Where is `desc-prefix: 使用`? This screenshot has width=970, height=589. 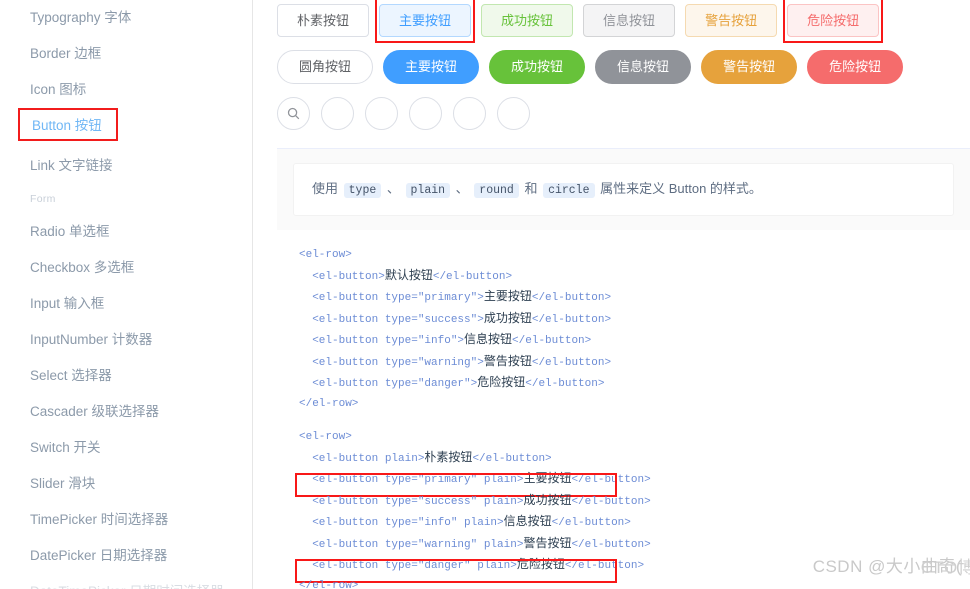
desc-prefix: 使用 is located at coordinates (325, 188).